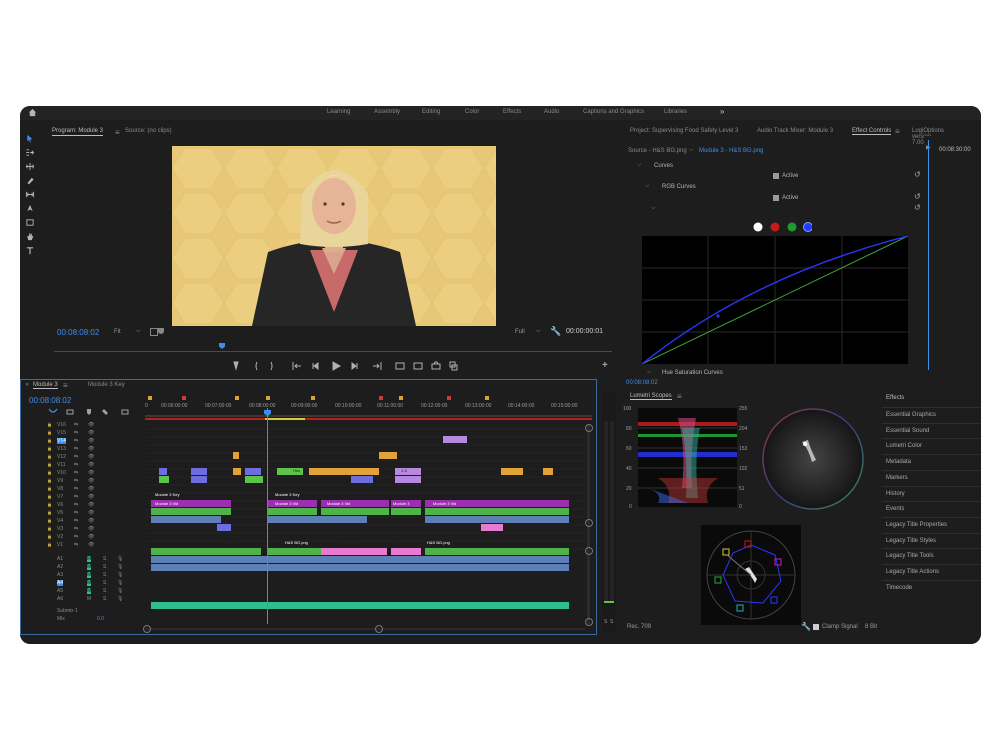 The image size is (1000, 750). Describe the element at coordinates (472, 112) in the screenshot. I see `workspace-color: Color` at that location.